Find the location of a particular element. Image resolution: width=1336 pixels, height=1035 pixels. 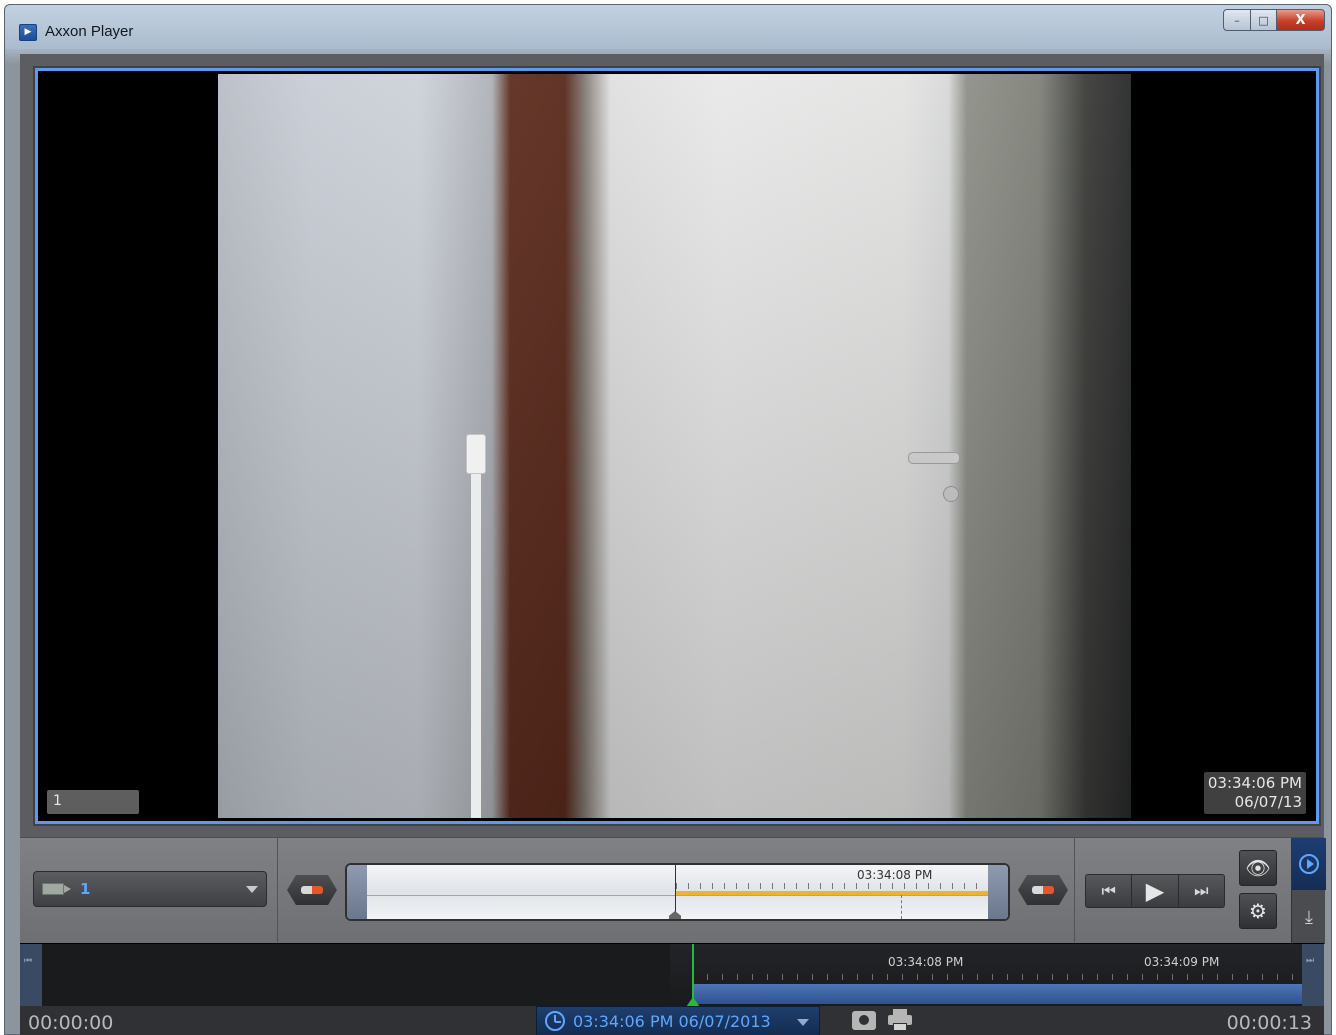

eye-icon: 👁 is located at coordinates (1258, 868).